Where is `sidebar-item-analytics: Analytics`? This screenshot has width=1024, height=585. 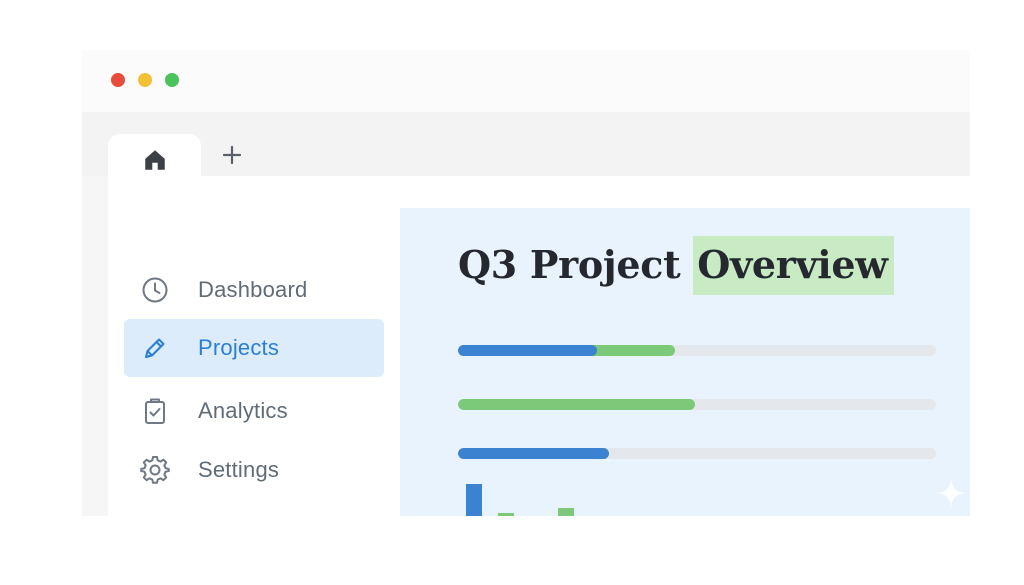
sidebar-item-analytics: Analytics is located at coordinates (254, 411).